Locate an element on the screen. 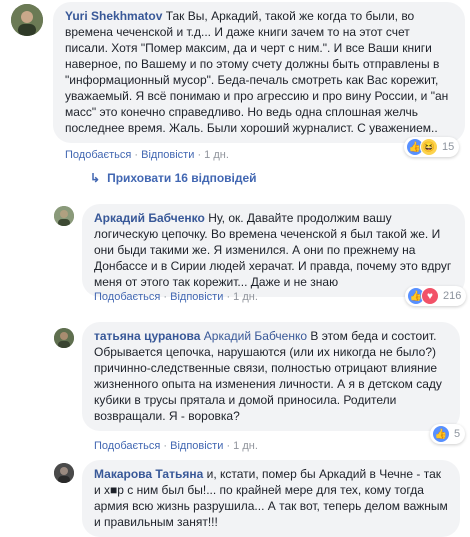 The height and width of the screenshot is (537, 470). reply-arrow-icon: ↳ is located at coordinates (95, 178).